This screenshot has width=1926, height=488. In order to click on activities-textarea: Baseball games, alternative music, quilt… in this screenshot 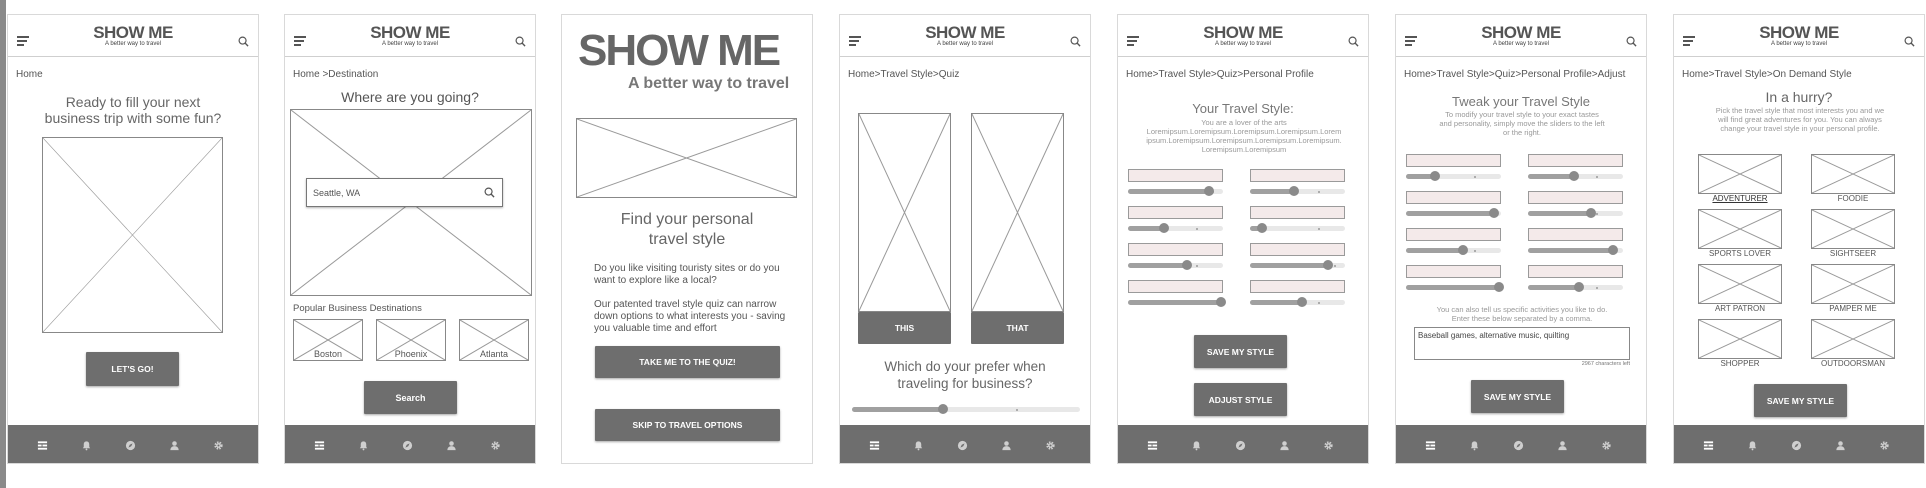, I will do `click(1522, 343)`.